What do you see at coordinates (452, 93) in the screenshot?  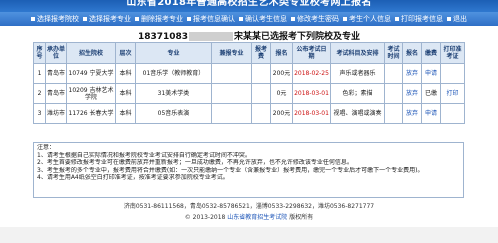 I see `print-admission-button: 打印` at bounding box center [452, 93].